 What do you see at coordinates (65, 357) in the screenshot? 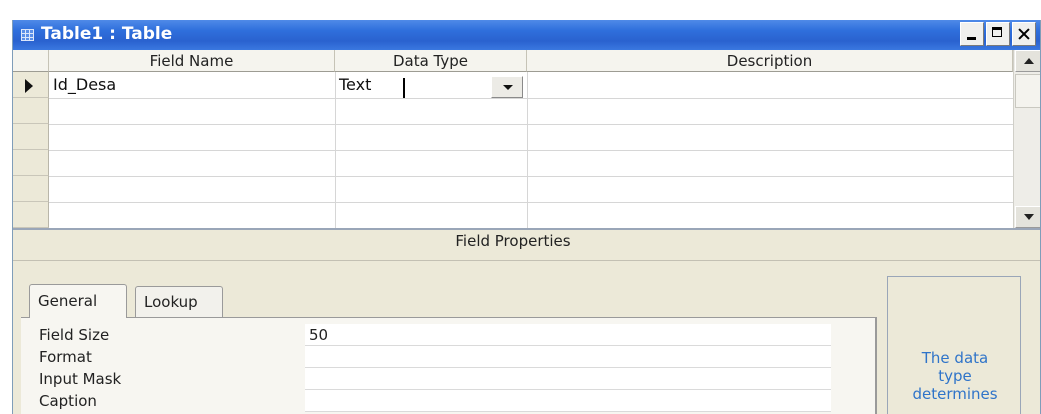
I see `format-label: Format` at bounding box center [65, 357].